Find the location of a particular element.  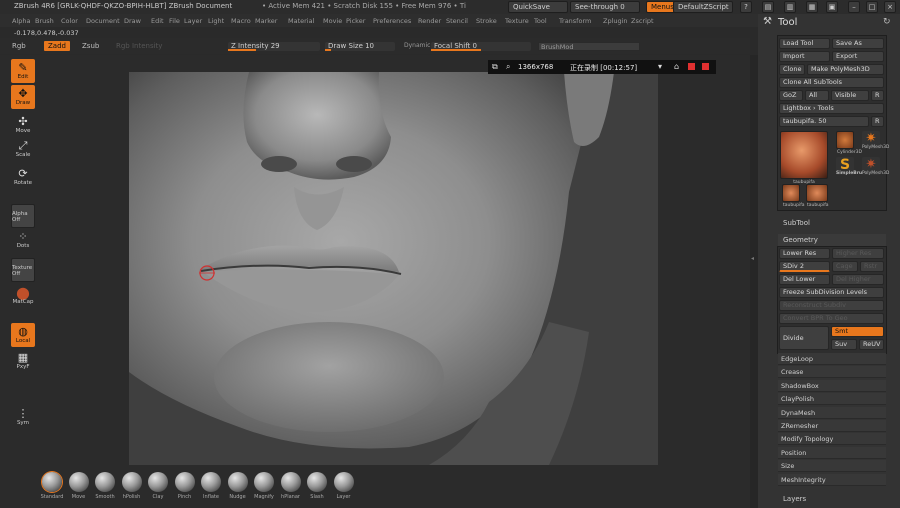

pause-icon is located at coordinates (691, 66).